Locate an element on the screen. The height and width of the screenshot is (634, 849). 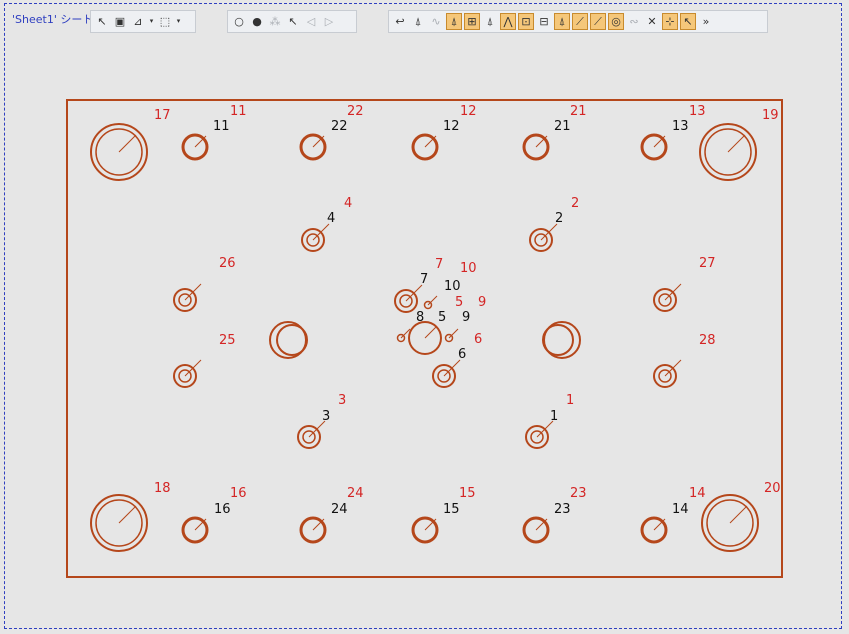
hole-label-red: 10 is located at coordinates (468, 268).